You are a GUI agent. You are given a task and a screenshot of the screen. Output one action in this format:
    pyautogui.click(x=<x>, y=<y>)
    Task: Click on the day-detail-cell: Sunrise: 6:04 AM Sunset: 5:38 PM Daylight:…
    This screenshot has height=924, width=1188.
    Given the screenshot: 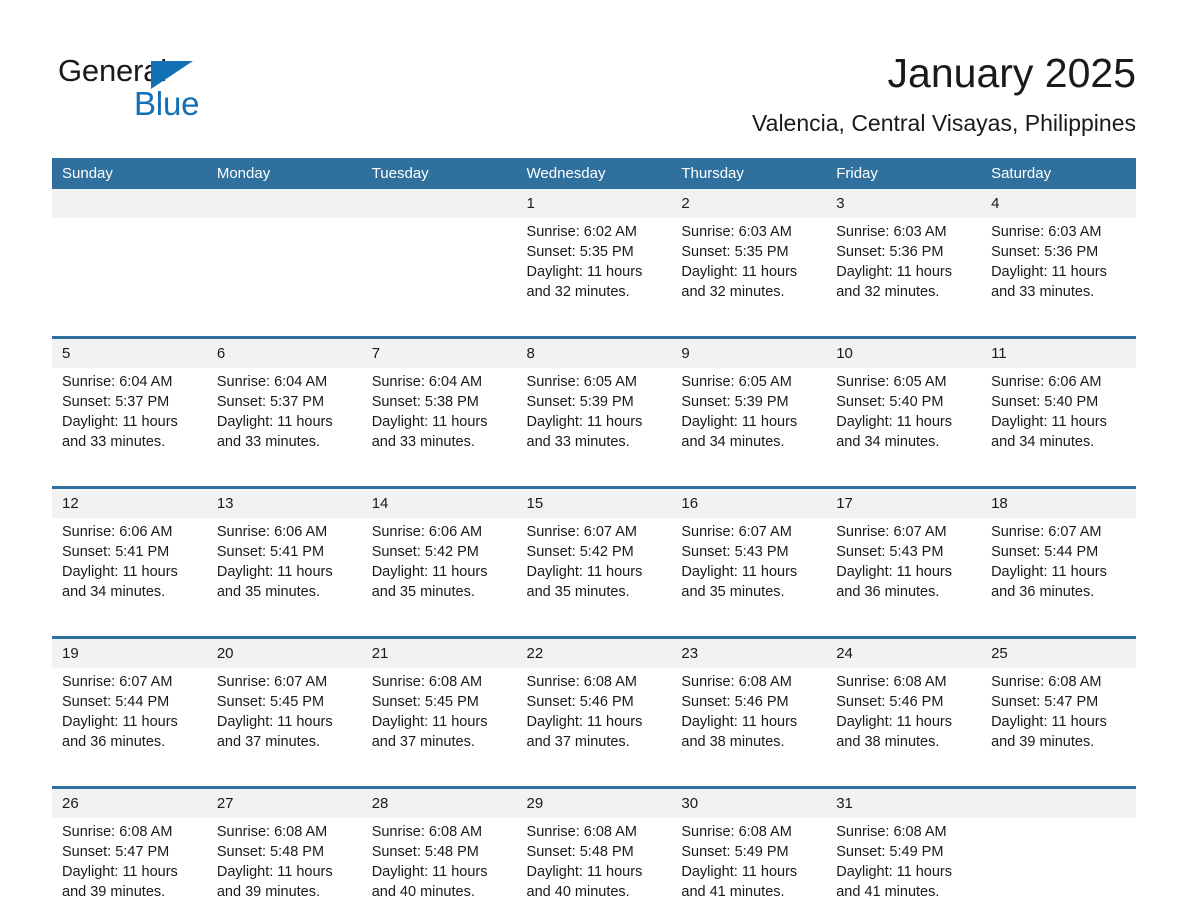 What is the action you would take?
    pyautogui.click(x=439, y=421)
    